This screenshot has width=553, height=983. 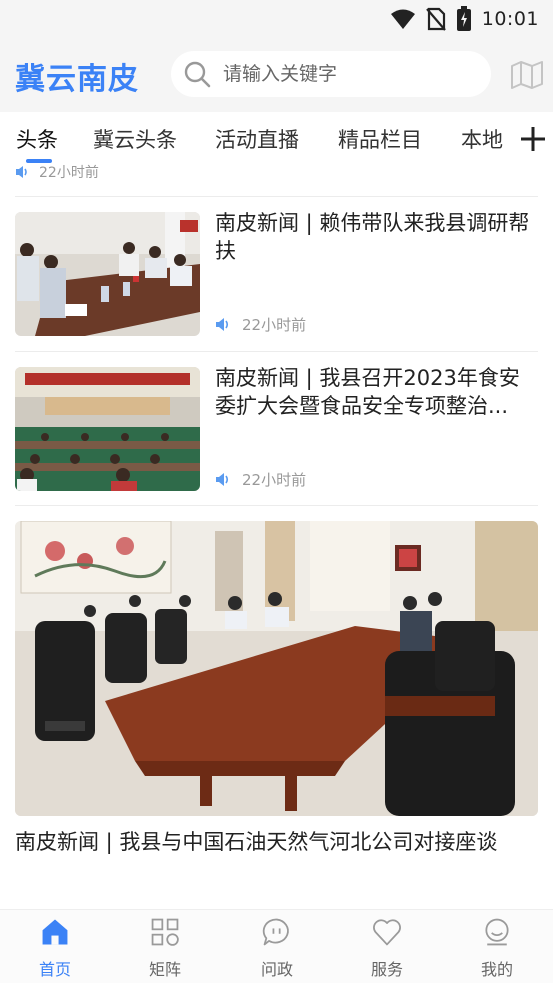 What do you see at coordinates (343, 74) in the screenshot?
I see `search-input` at bounding box center [343, 74].